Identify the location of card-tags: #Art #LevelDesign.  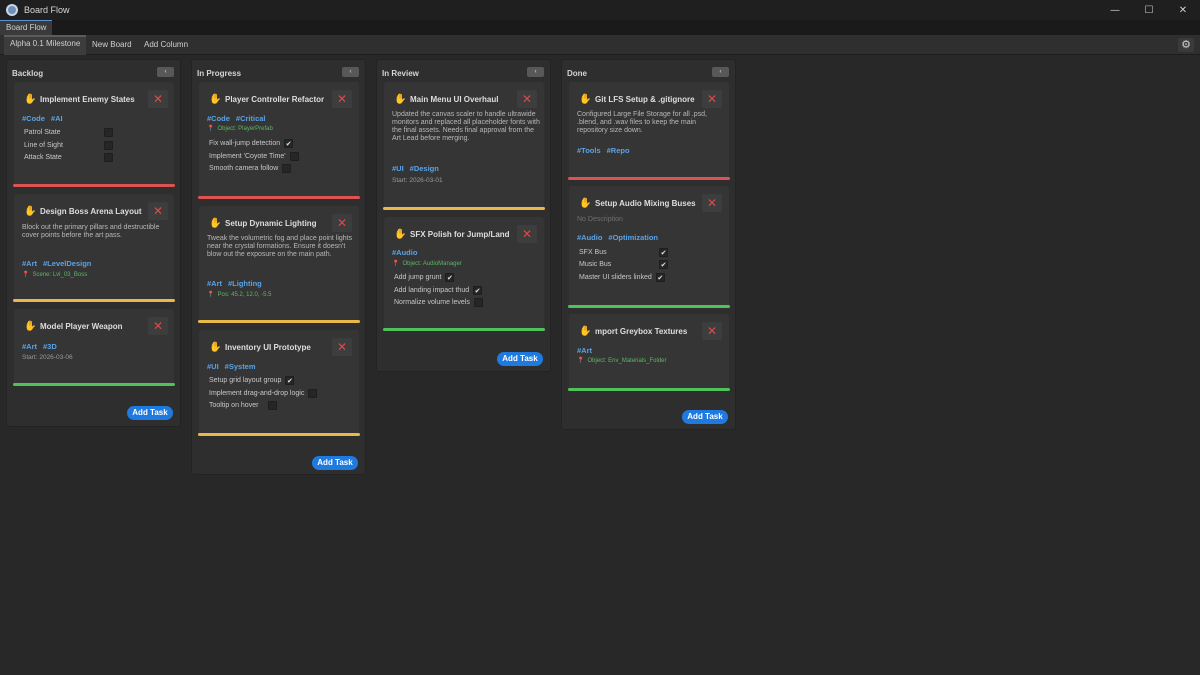
(59, 263).